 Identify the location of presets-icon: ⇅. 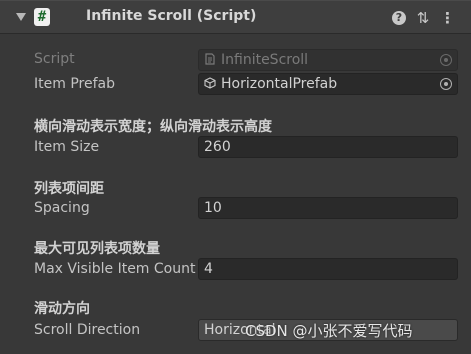
(423, 18).